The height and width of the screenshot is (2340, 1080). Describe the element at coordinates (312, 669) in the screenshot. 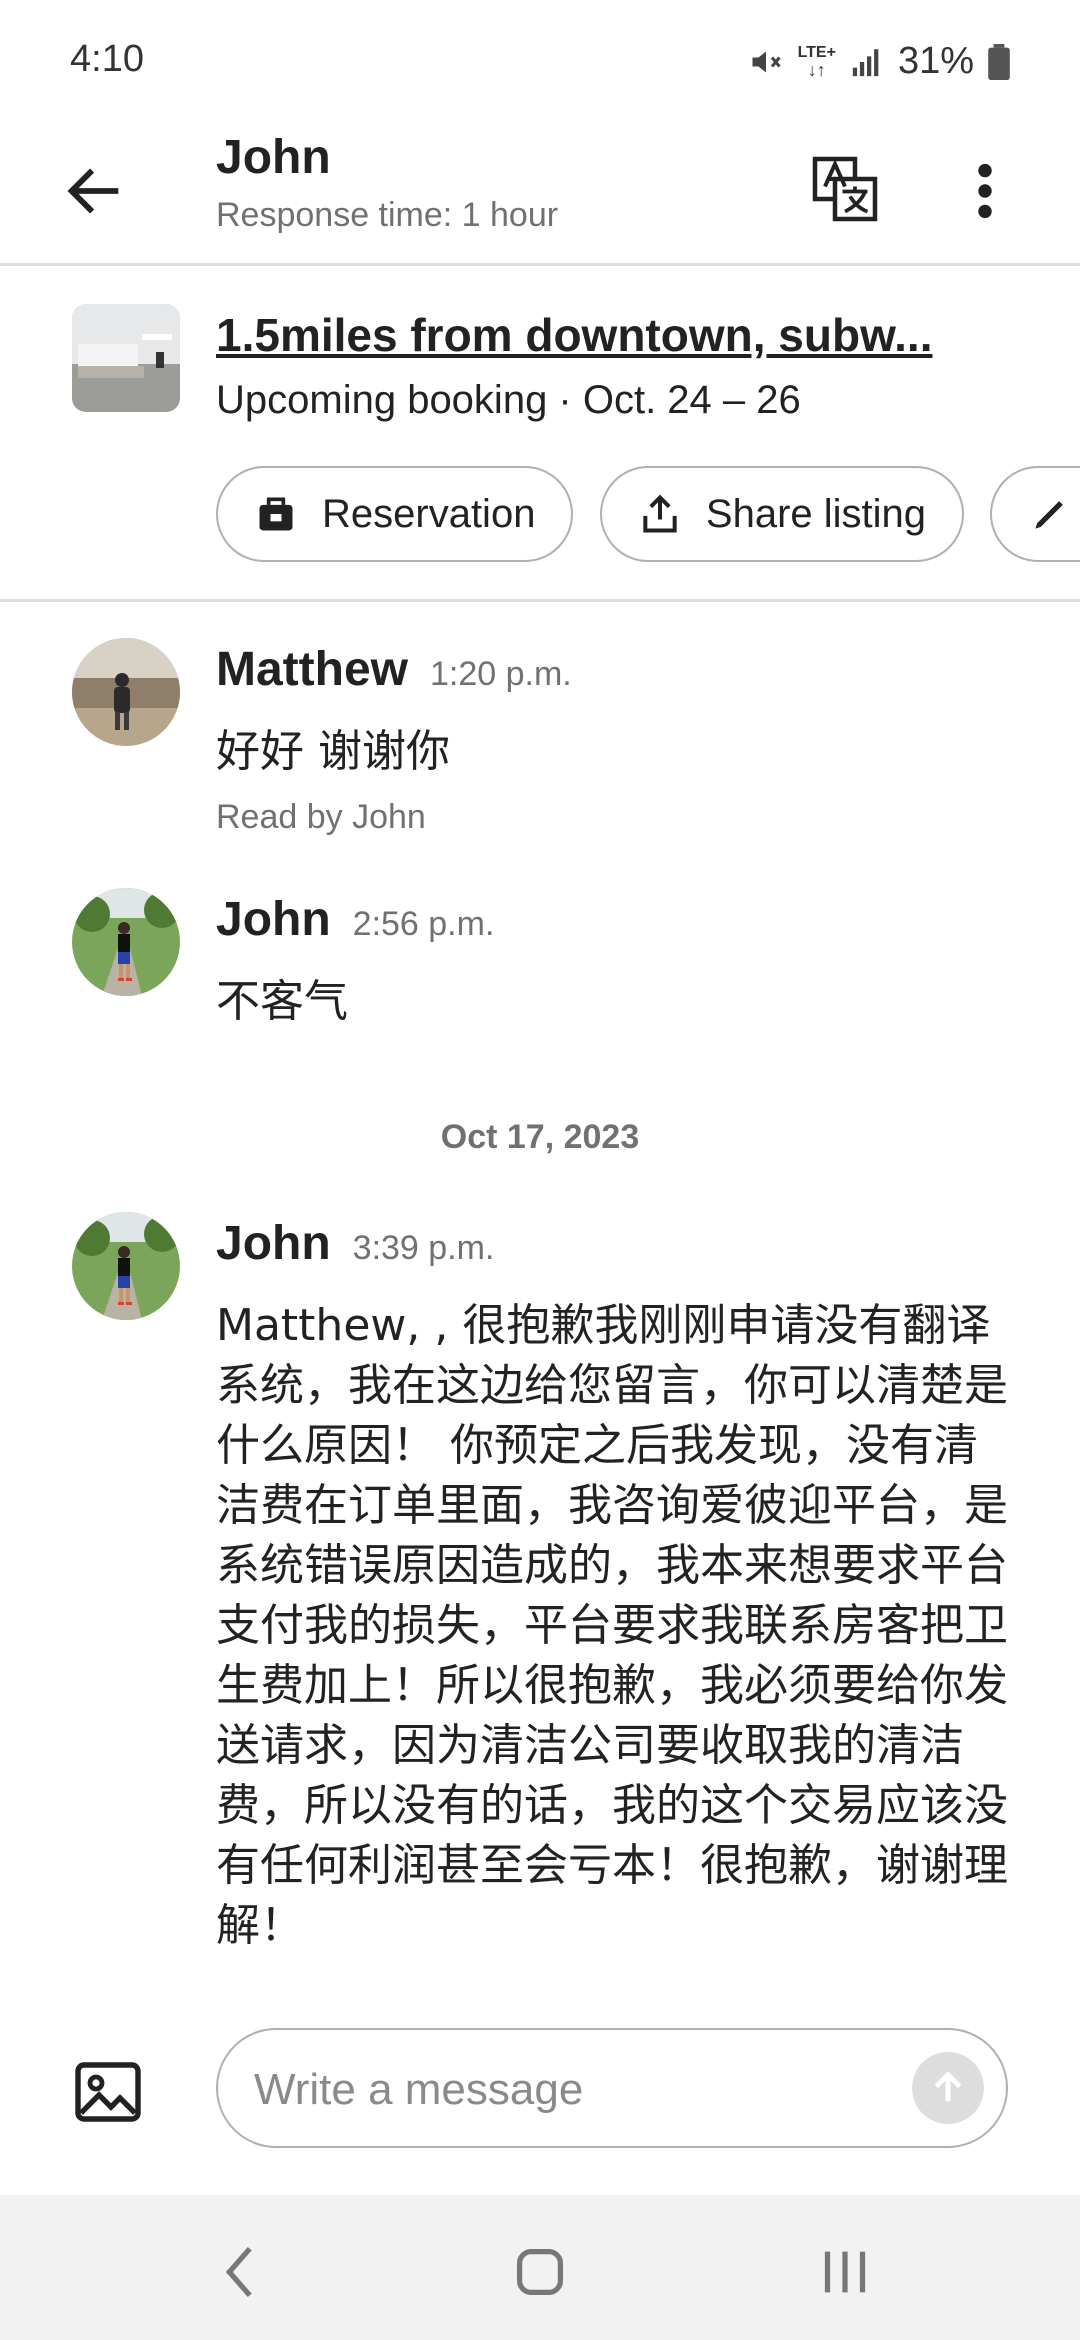

I see `sender-name: Matthew` at that location.